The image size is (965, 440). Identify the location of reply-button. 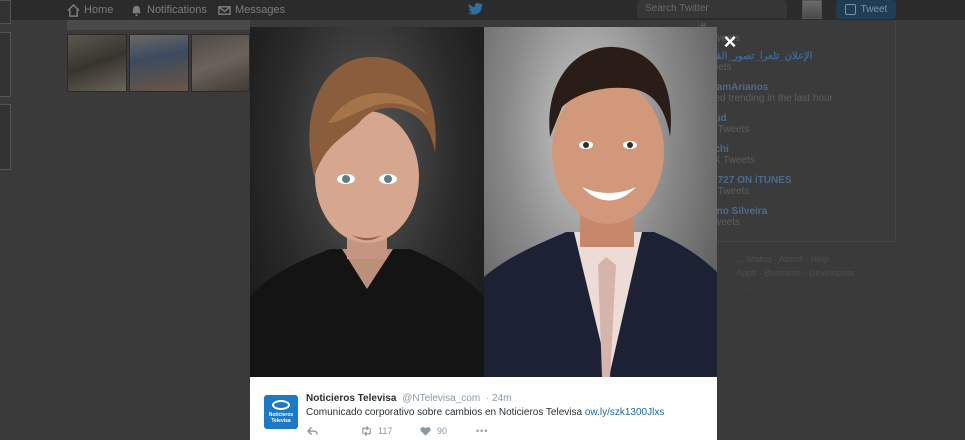
(312, 431).